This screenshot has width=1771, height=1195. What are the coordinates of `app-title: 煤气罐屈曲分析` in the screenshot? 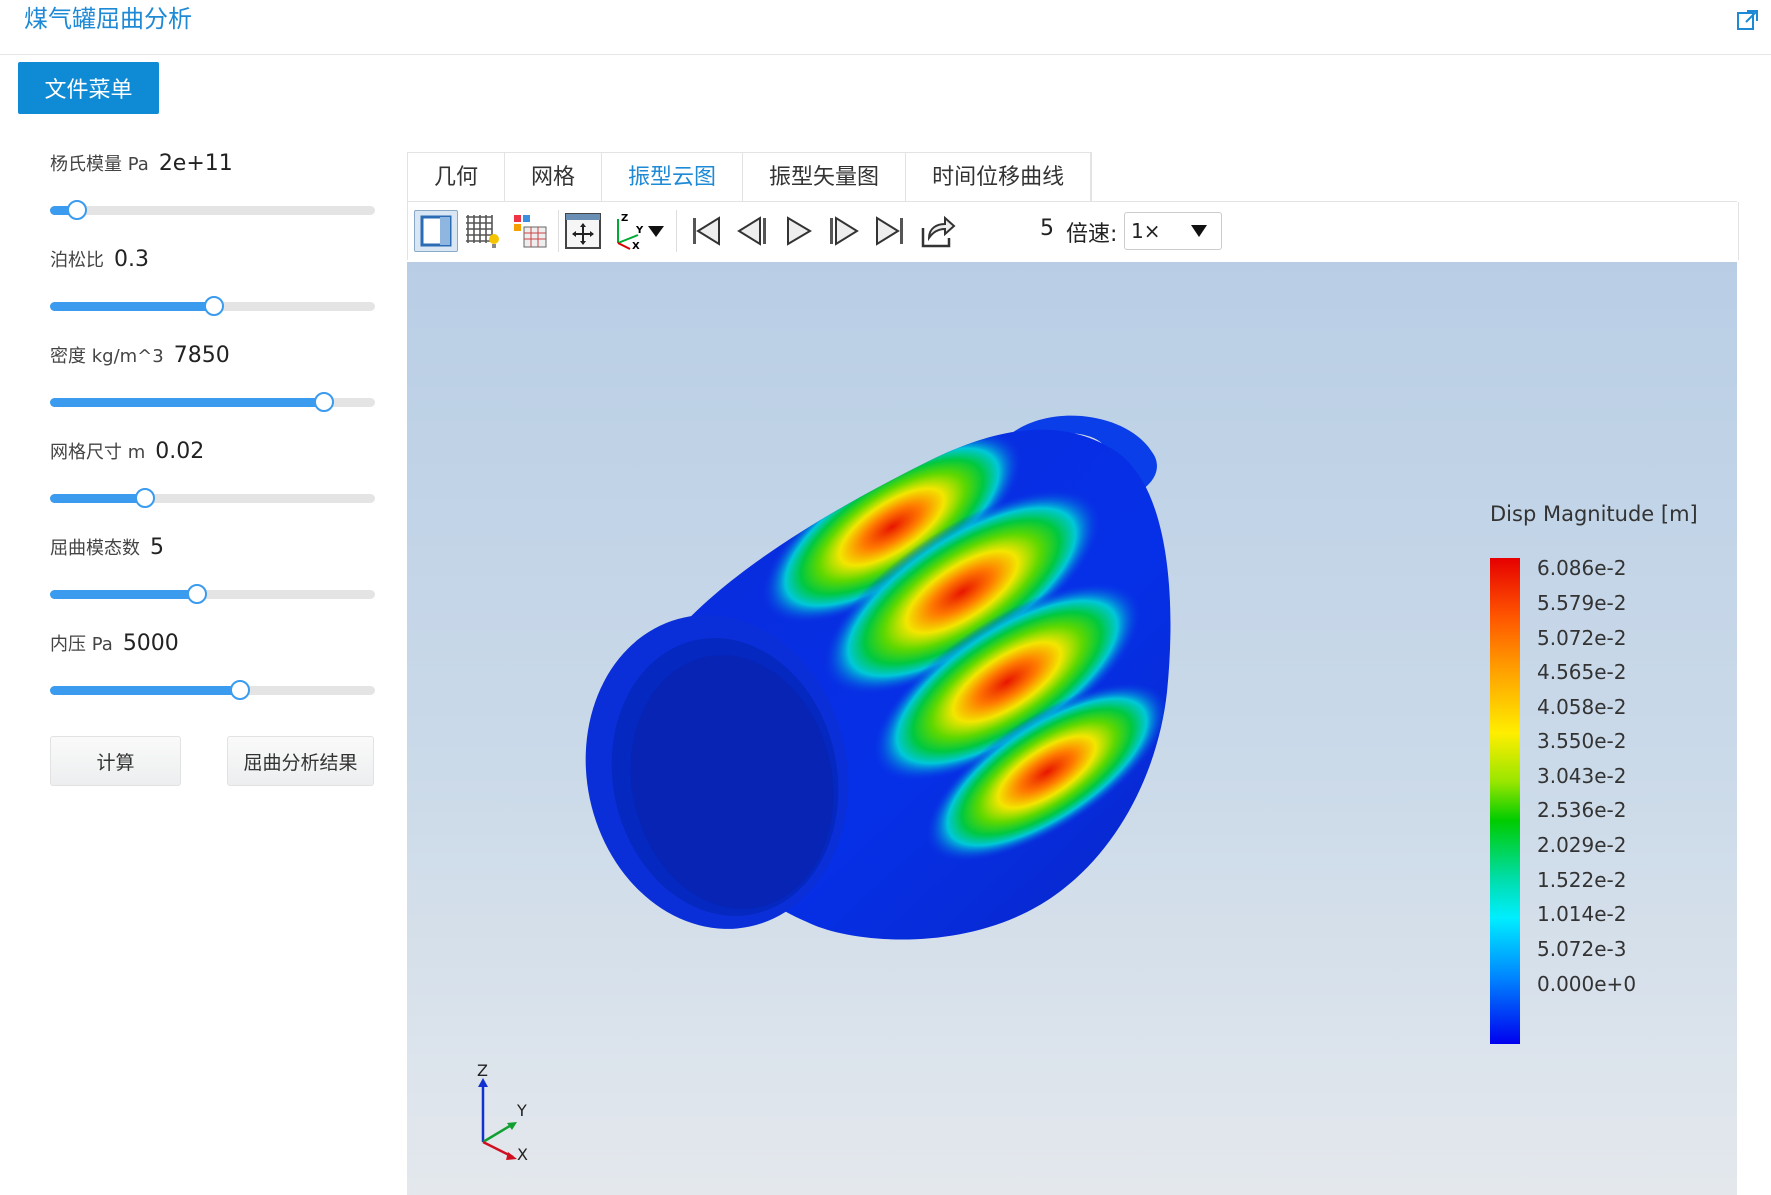 It's located at (108, 19).